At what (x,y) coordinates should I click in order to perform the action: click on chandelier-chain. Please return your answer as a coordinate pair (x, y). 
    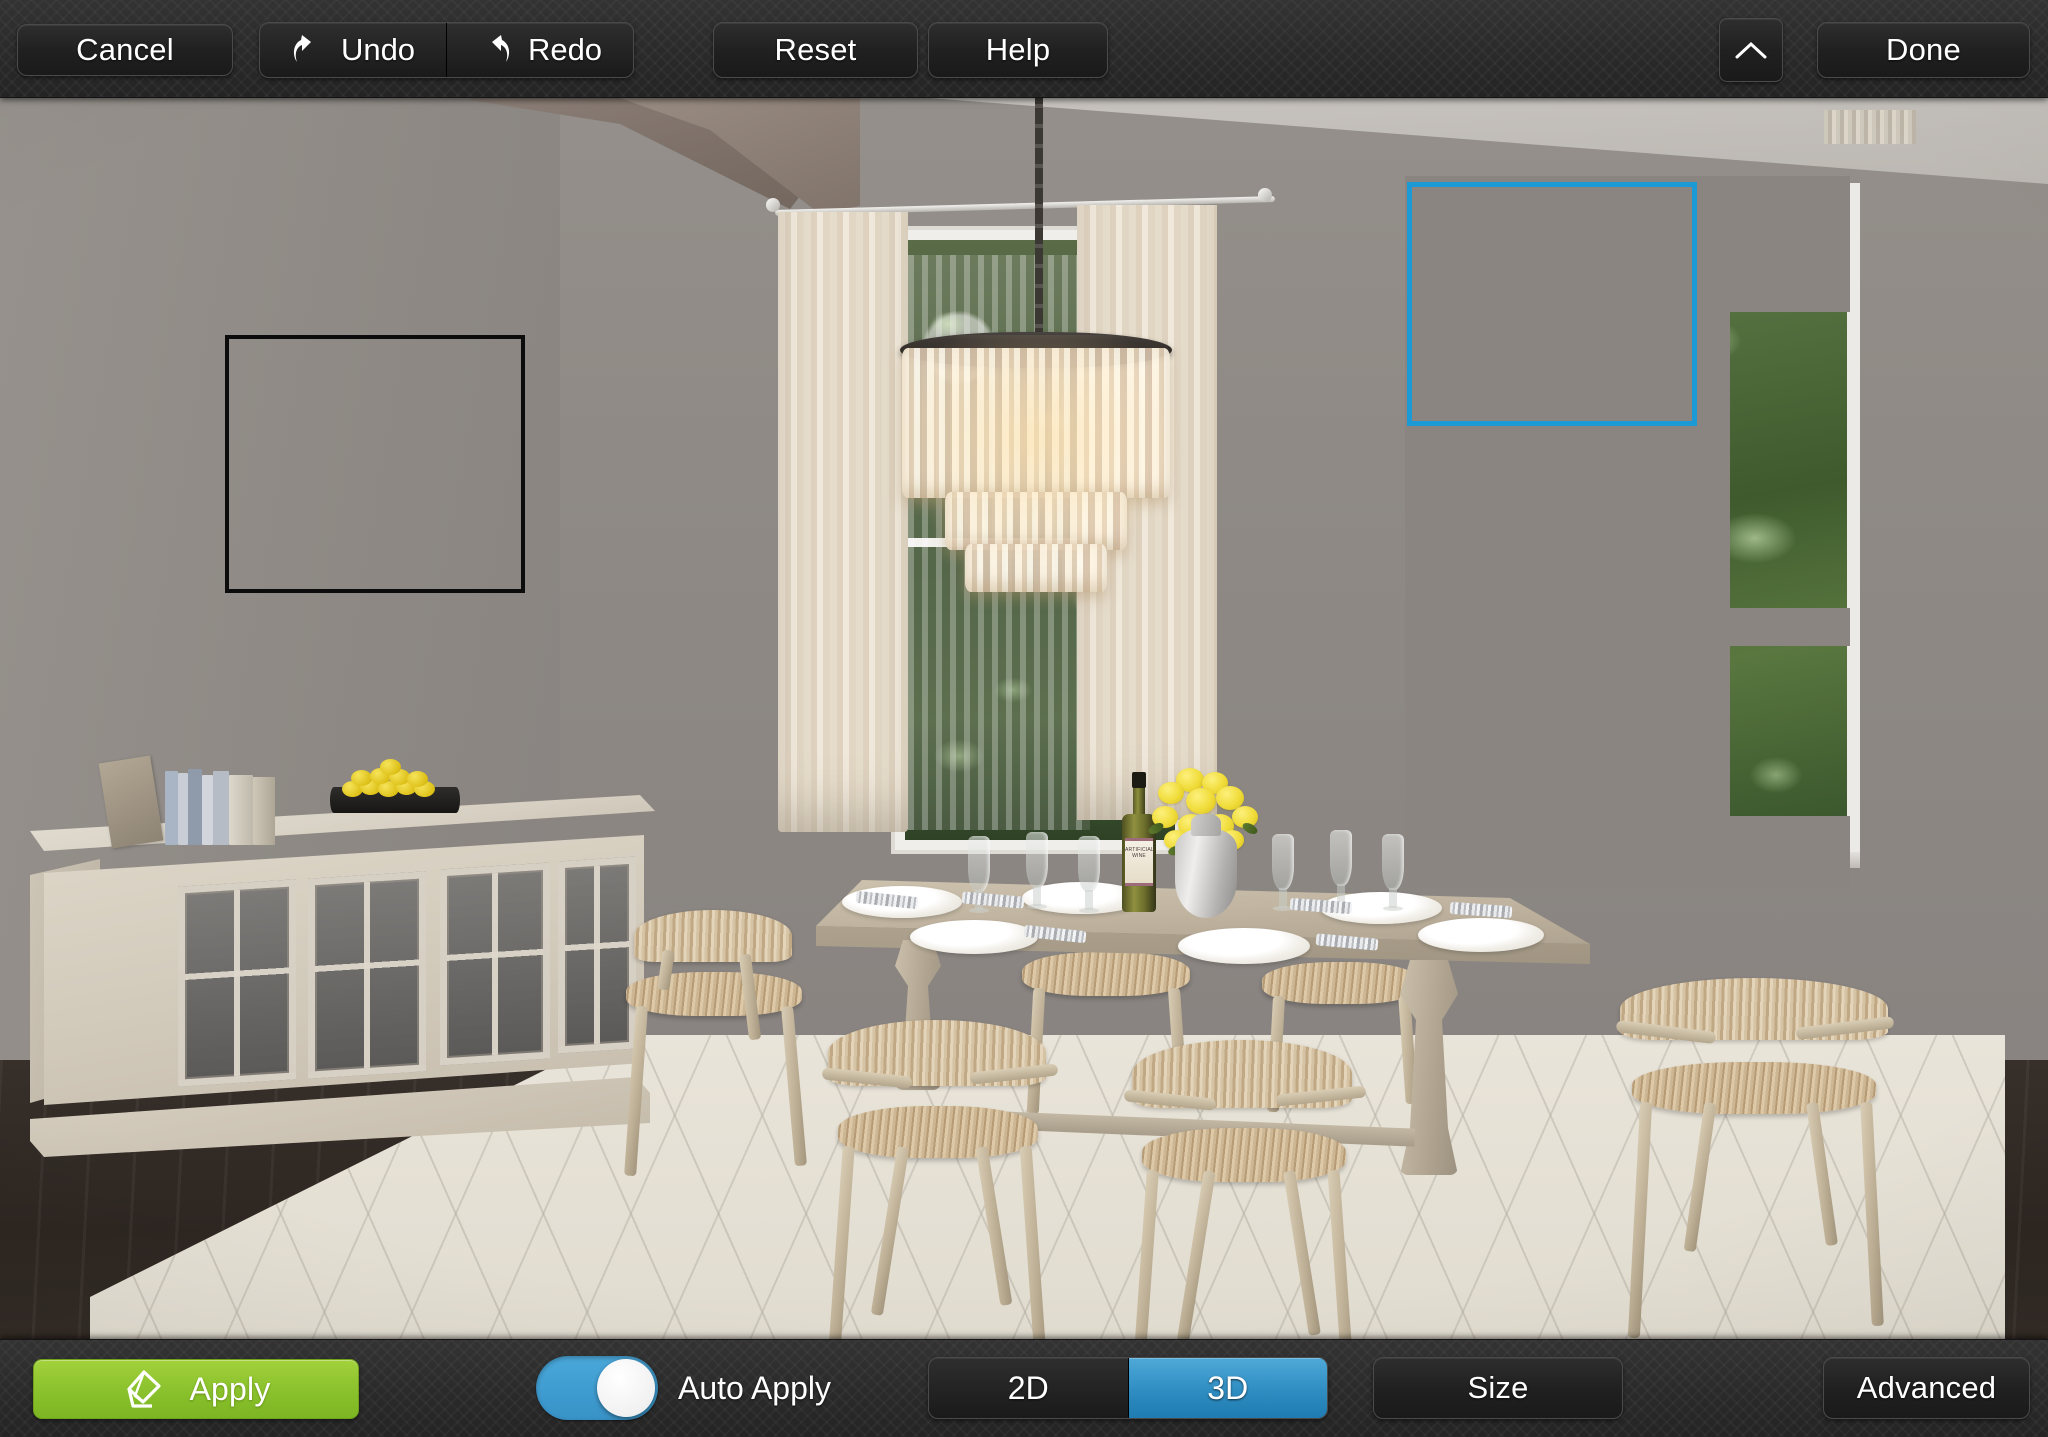
    Looking at the image, I should click on (1039, 215).